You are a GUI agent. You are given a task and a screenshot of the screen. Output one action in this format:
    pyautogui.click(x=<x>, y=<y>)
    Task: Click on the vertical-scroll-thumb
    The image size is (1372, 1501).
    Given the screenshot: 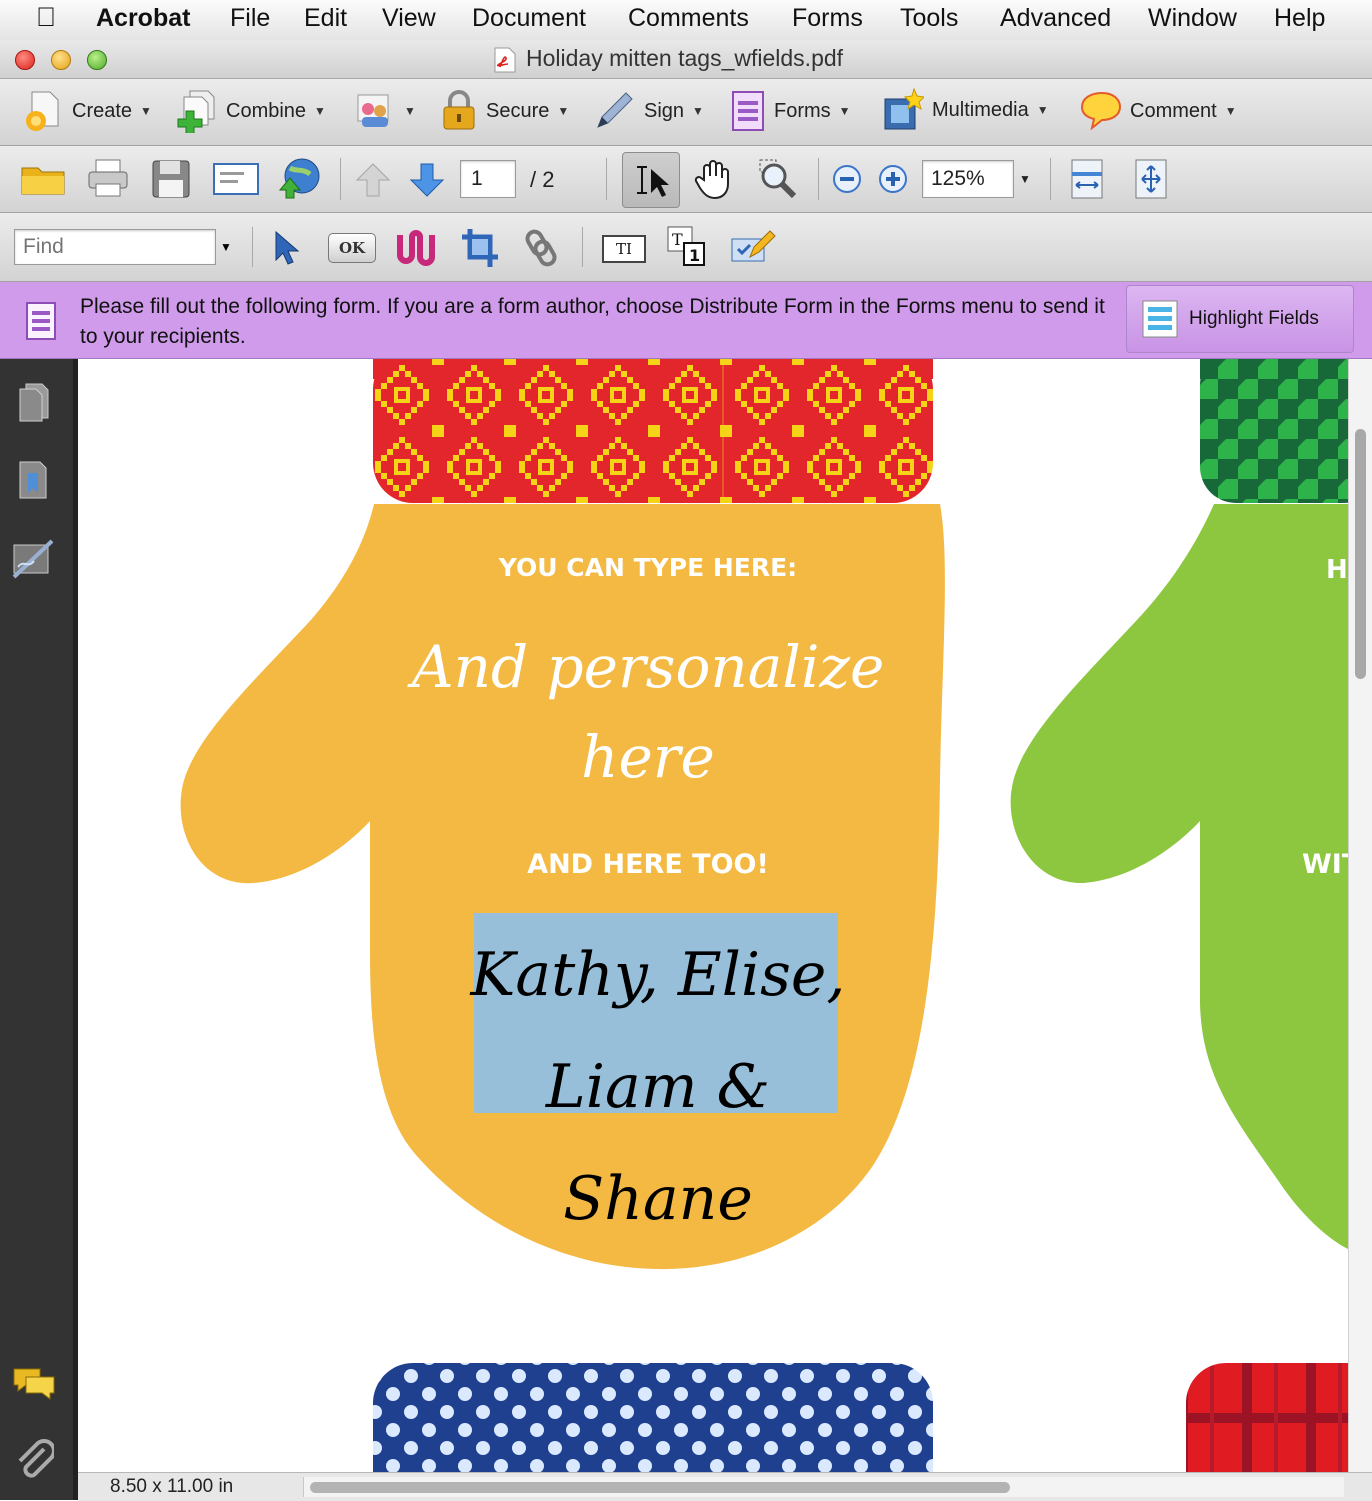 What is the action you would take?
    pyautogui.click(x=1360, y=554)
    